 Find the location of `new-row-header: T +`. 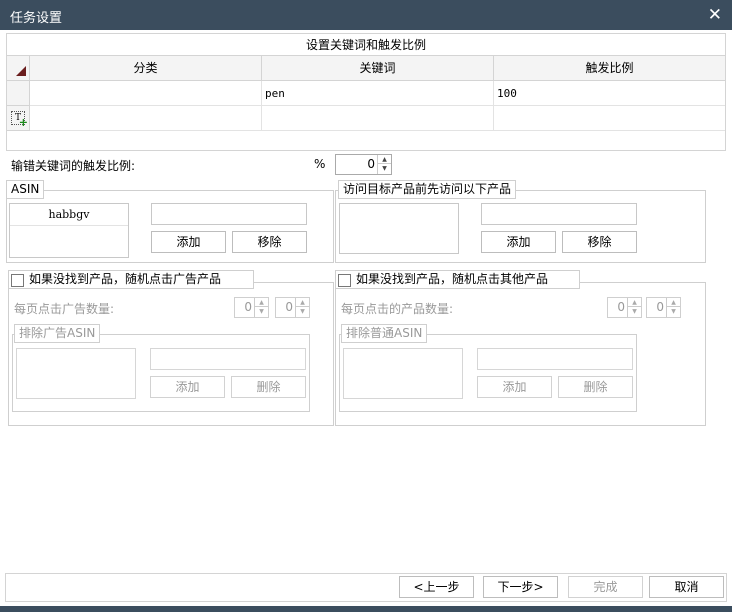

new-row-header: T + is located at coordinates (18, 118).